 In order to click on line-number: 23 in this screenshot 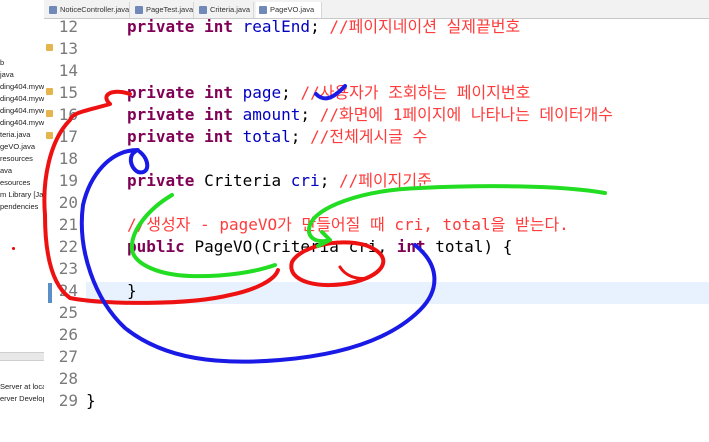, I will do `click(68, 268)`.